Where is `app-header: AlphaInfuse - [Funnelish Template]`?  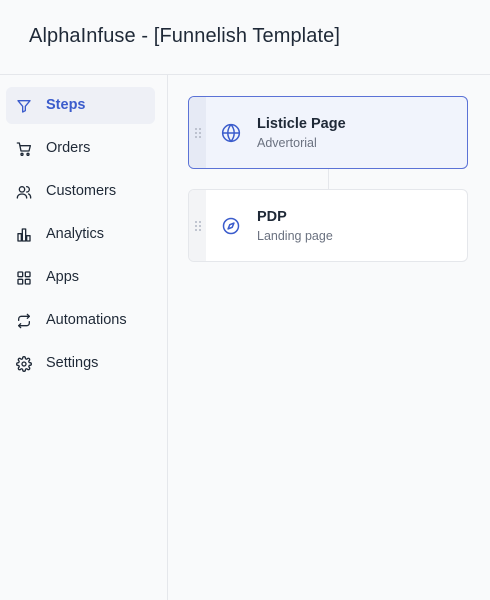 app-header: AlphaInfuse - [Funnelish Template] is located at coordinates (245, 37).